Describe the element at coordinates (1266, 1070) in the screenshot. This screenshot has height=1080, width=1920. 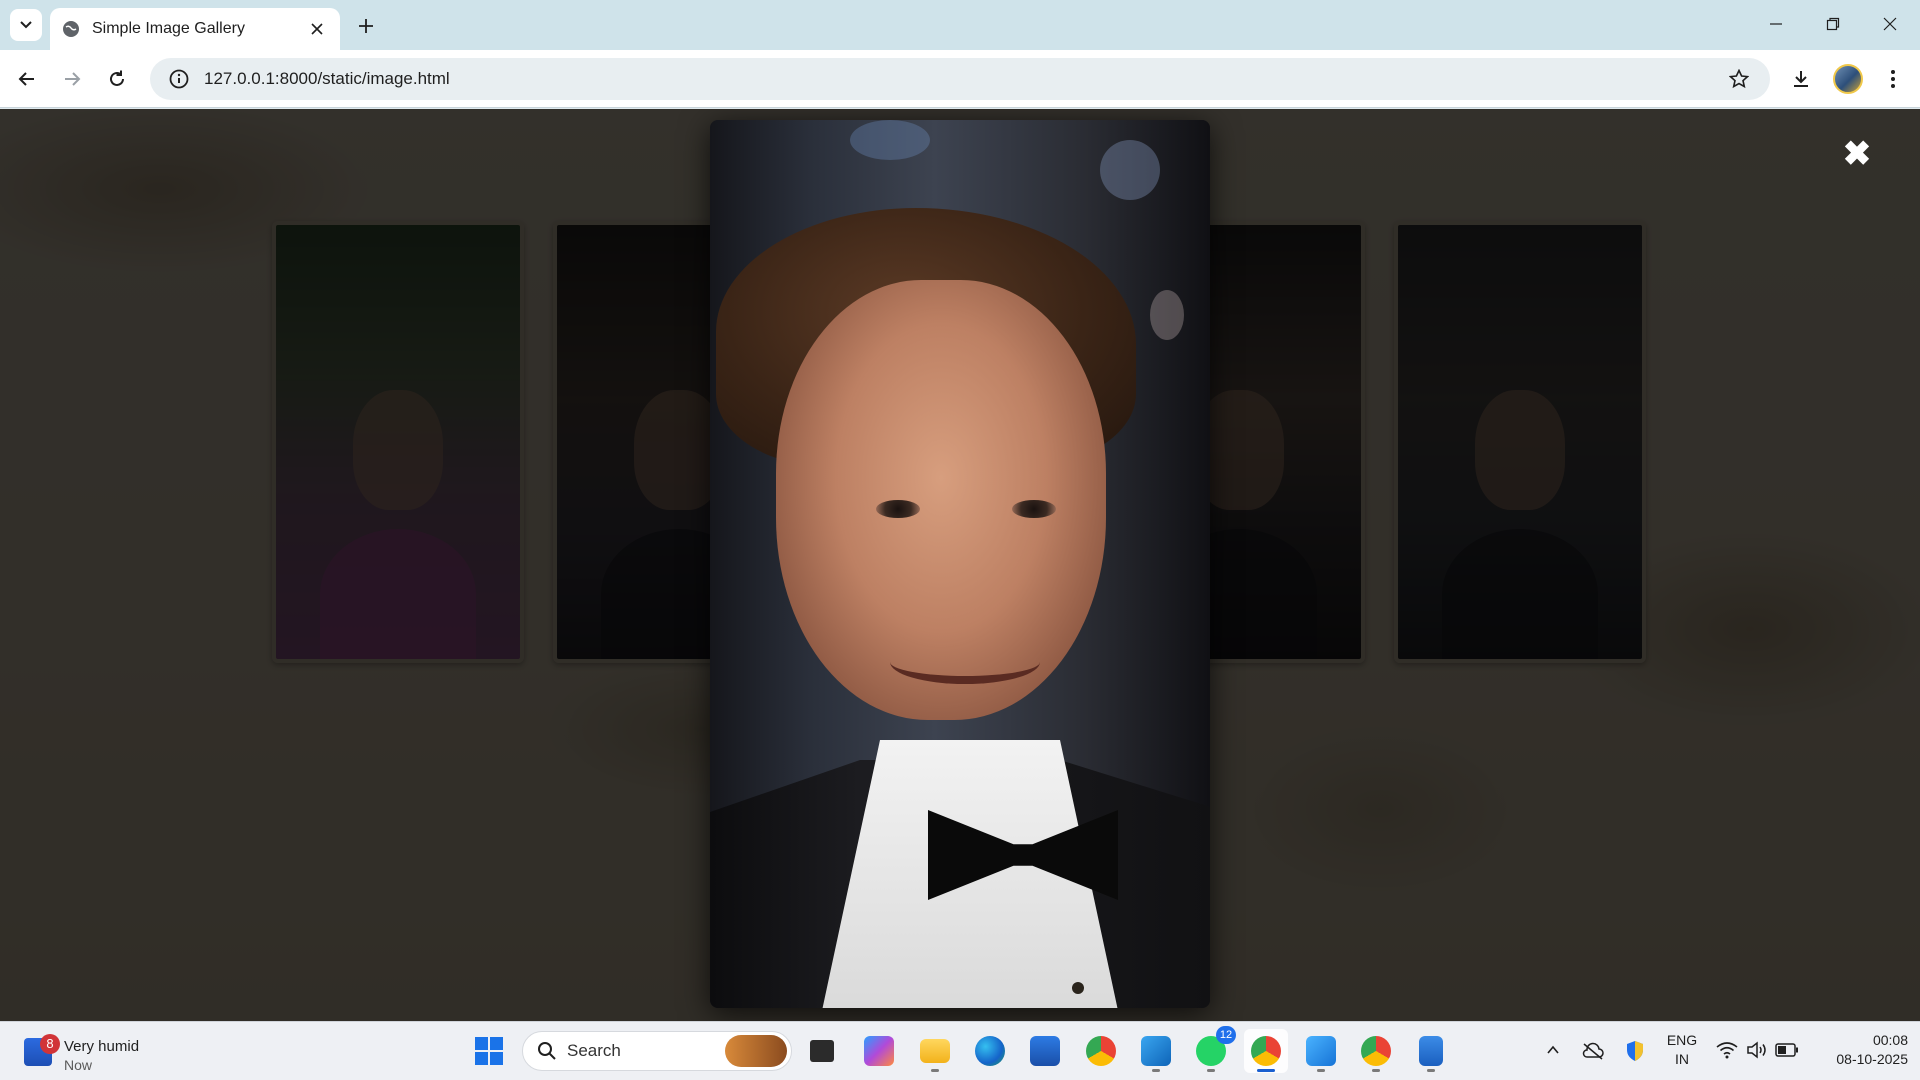
I see `active-indicator` at that location.